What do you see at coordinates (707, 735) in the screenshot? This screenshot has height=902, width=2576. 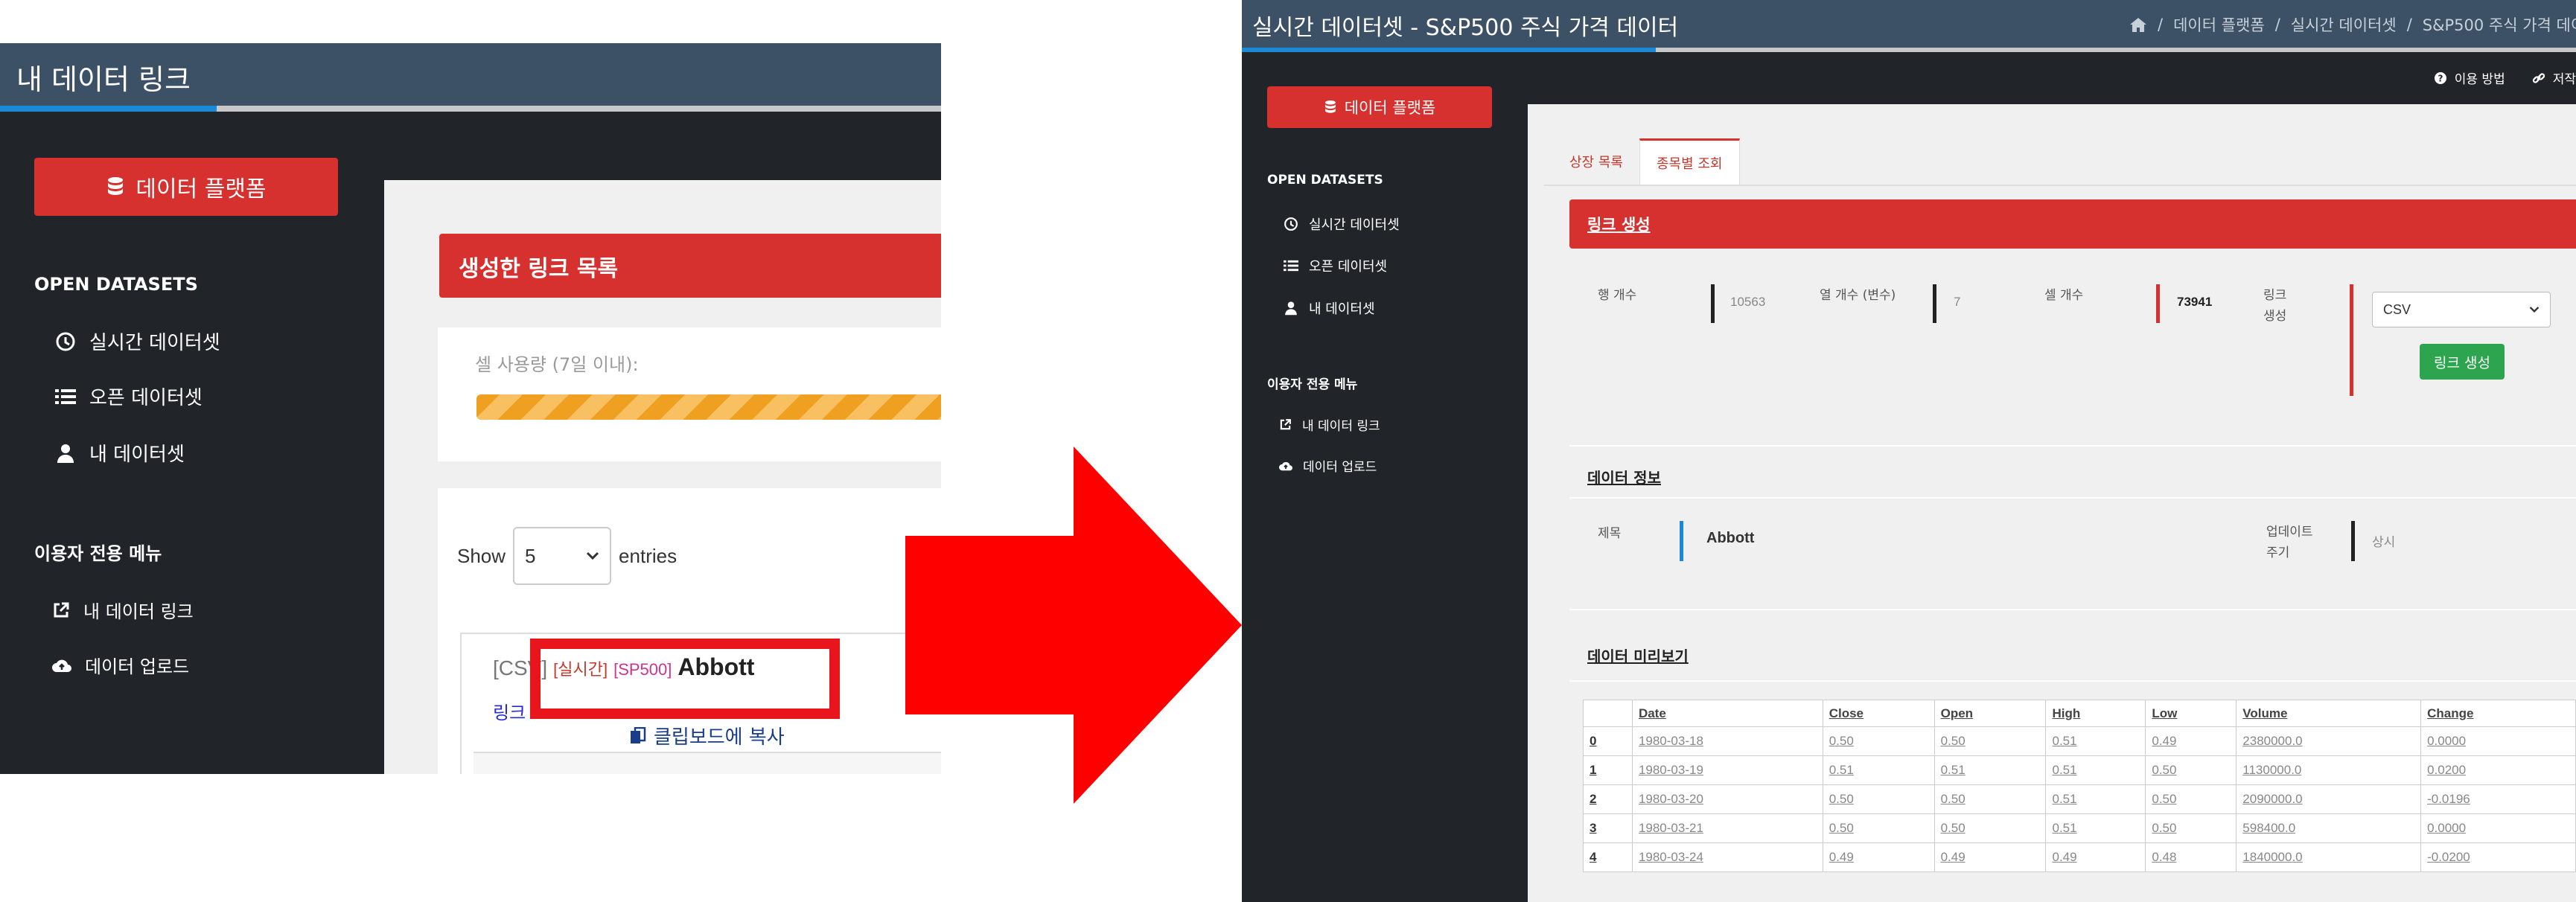 I see `copy-to-clipboard-button: 클립보드에 복사` at bounding box center [707, 735].